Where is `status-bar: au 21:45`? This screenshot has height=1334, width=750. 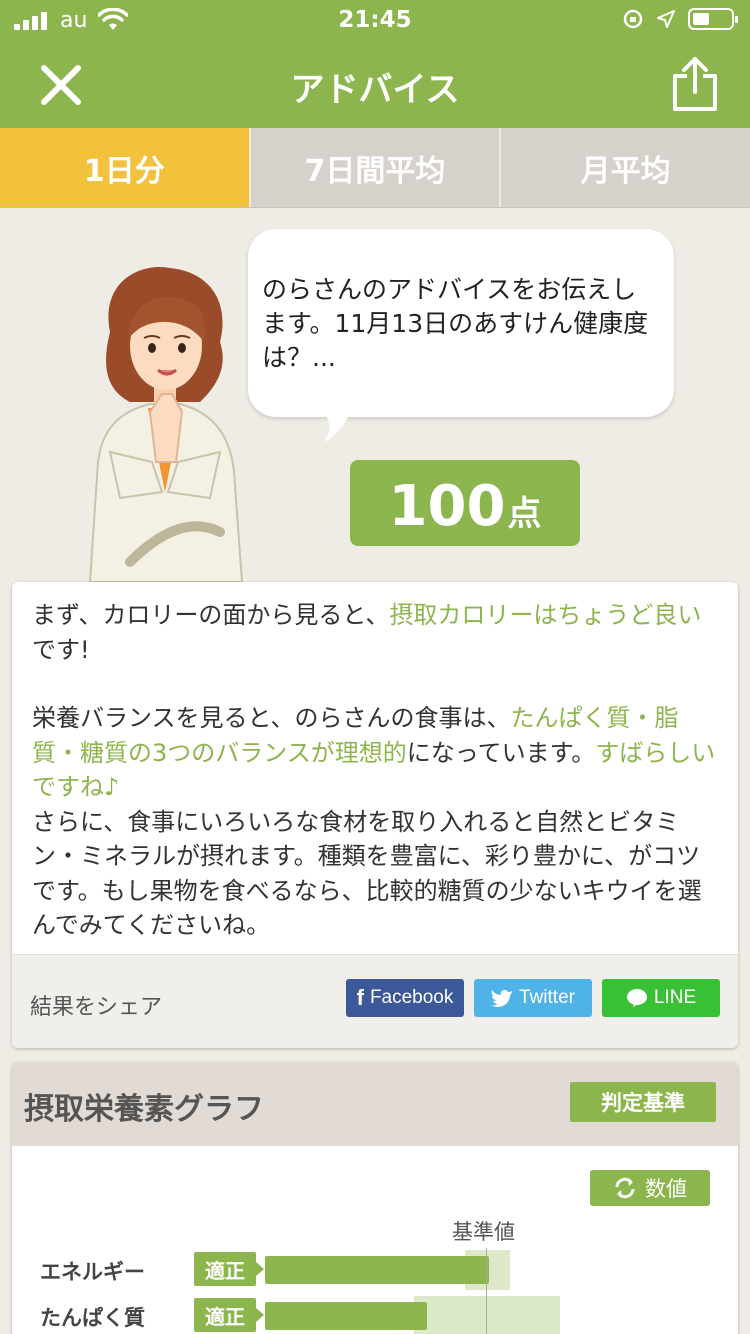
status-bar: au 21:45 is located at coordinates (375, 21).